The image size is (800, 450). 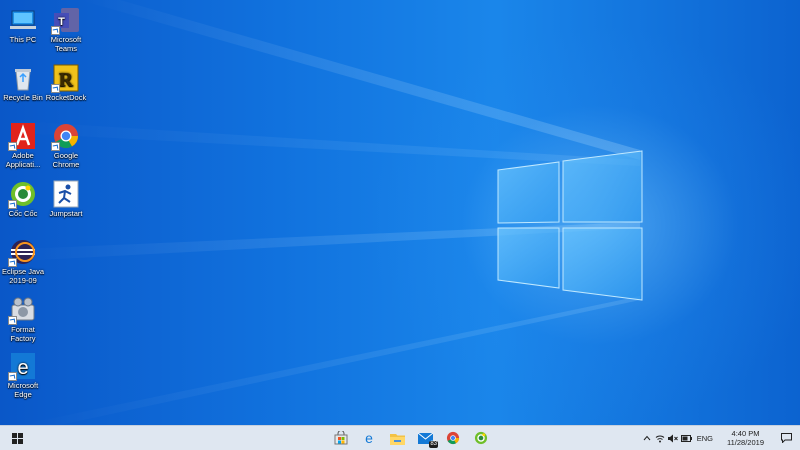 I want to click on network-button, so click(x=660, y=438).